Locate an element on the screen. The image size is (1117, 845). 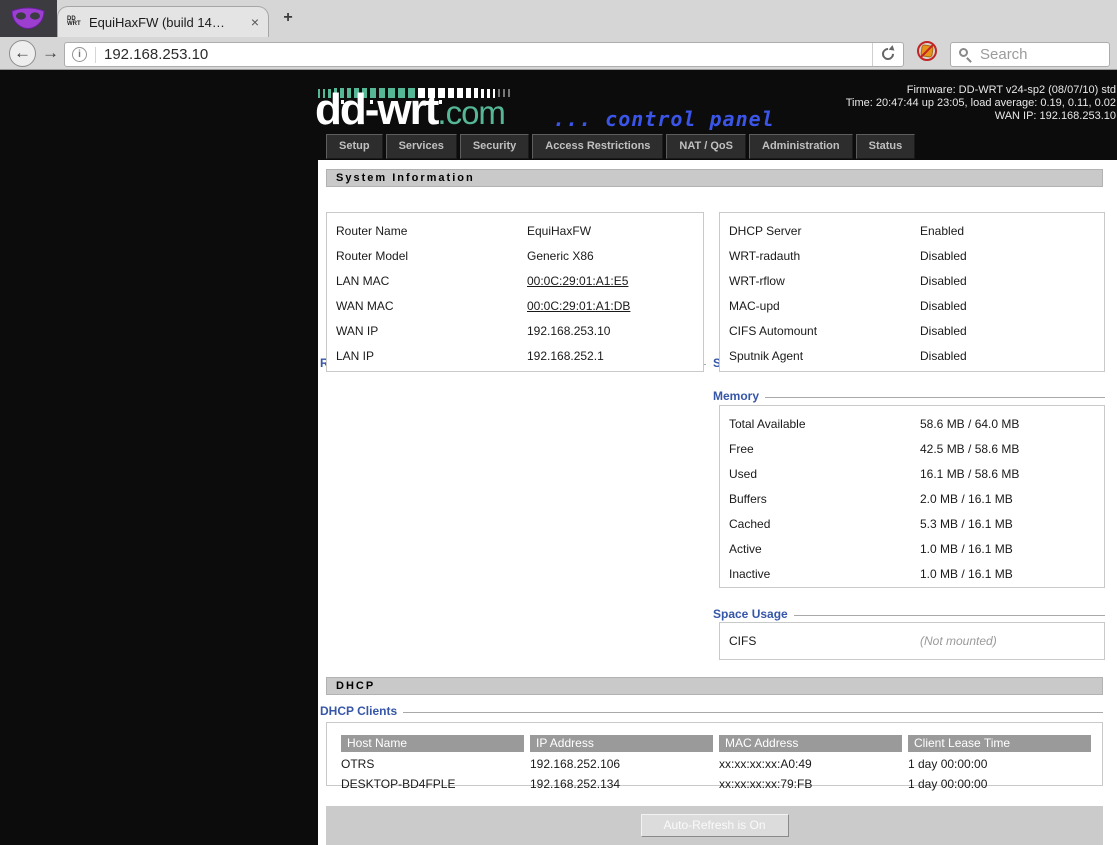
nav-tab-access-restrictions: Access Restrictions is located at coordinates (598, 146).